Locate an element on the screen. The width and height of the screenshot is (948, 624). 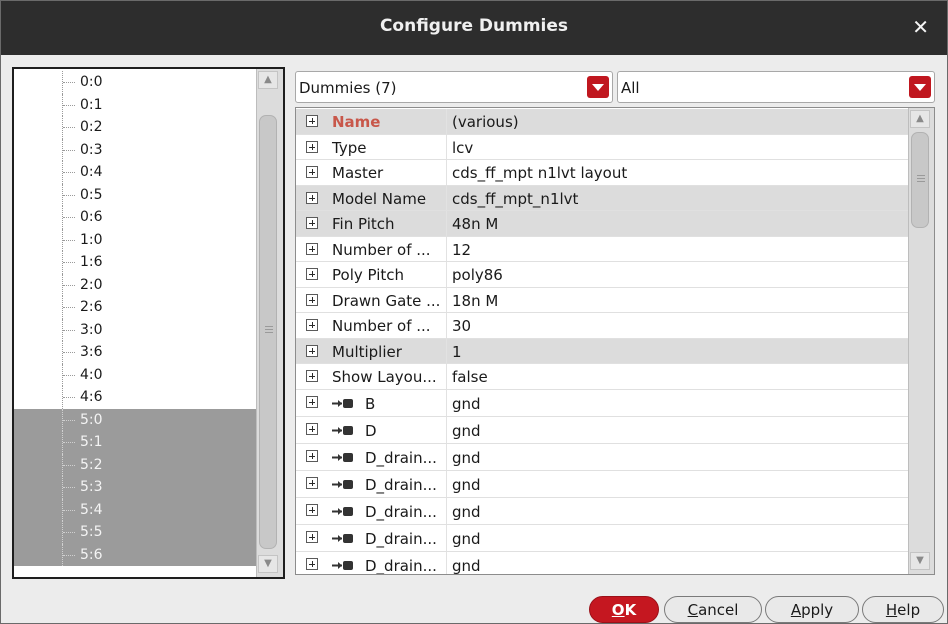
tree-item: 3:0 is located at coordinates (135, 329).